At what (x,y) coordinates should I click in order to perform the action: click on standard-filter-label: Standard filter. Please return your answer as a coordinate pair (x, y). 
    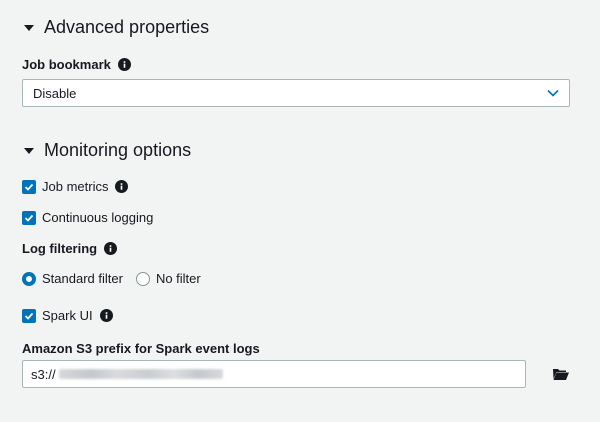
    Looking at the image, I should click on (82, 278).